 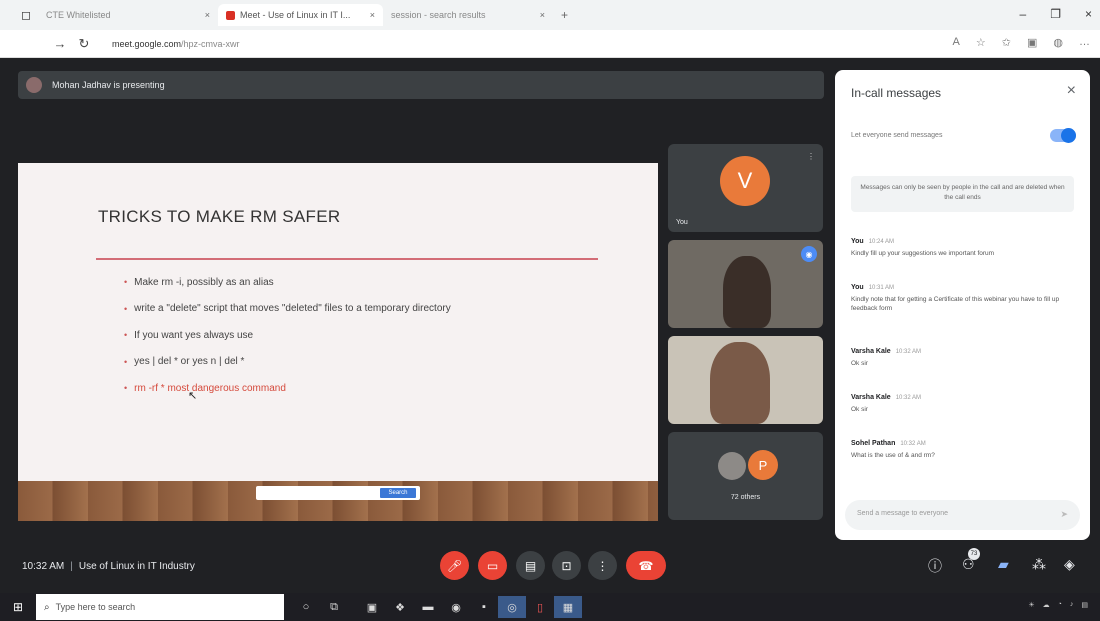 What do you see at coordinates (530, 565) in the screenshot?
I see `captions-button: ▤` at bounding box center [530, 565].